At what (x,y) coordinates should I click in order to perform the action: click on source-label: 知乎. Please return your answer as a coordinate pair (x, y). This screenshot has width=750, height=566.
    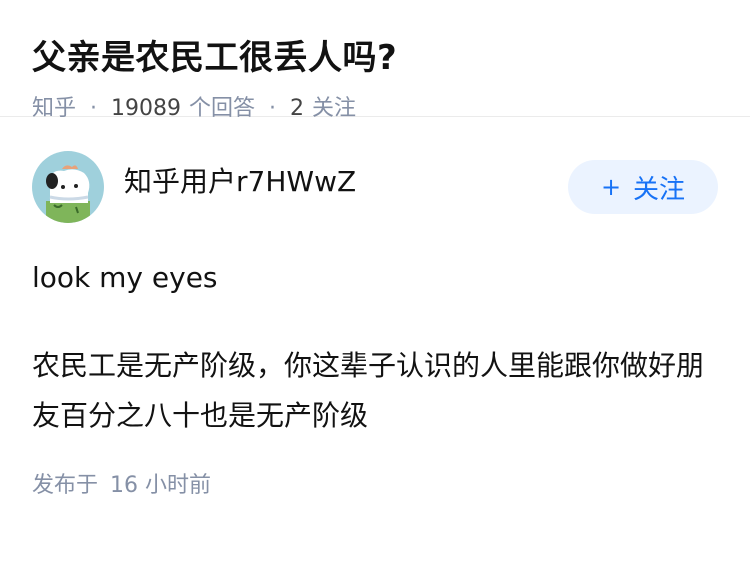
    Looking at the image, I should click on (54, 108).